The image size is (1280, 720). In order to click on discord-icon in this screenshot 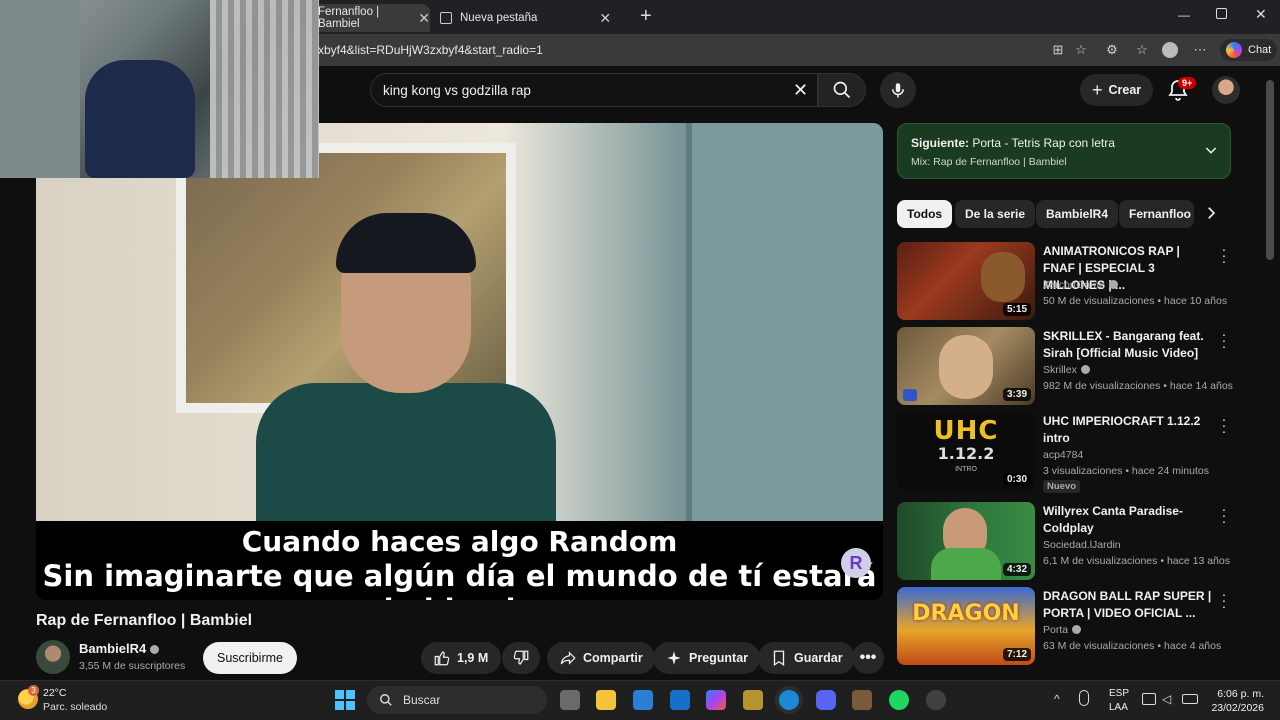, I will do `click(826, 700)`.